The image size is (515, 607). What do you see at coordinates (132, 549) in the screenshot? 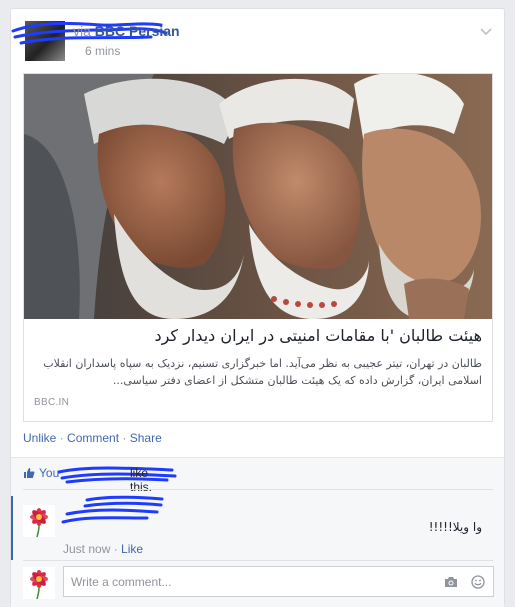
I see `comment-like-link: Like` at bounding box center [132, 549].